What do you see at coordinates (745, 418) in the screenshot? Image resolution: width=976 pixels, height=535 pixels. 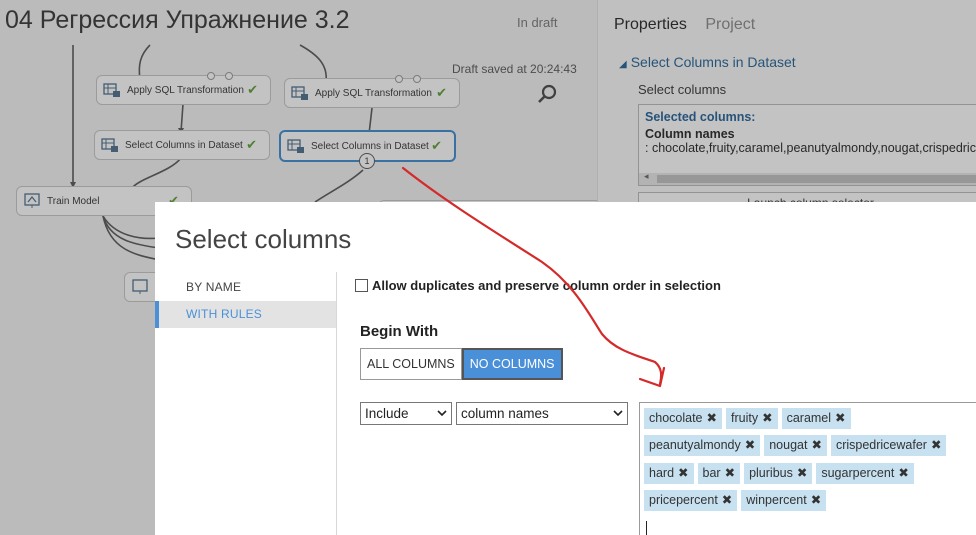 I see `tag-label: fruity` at bounding box center [745, 418].